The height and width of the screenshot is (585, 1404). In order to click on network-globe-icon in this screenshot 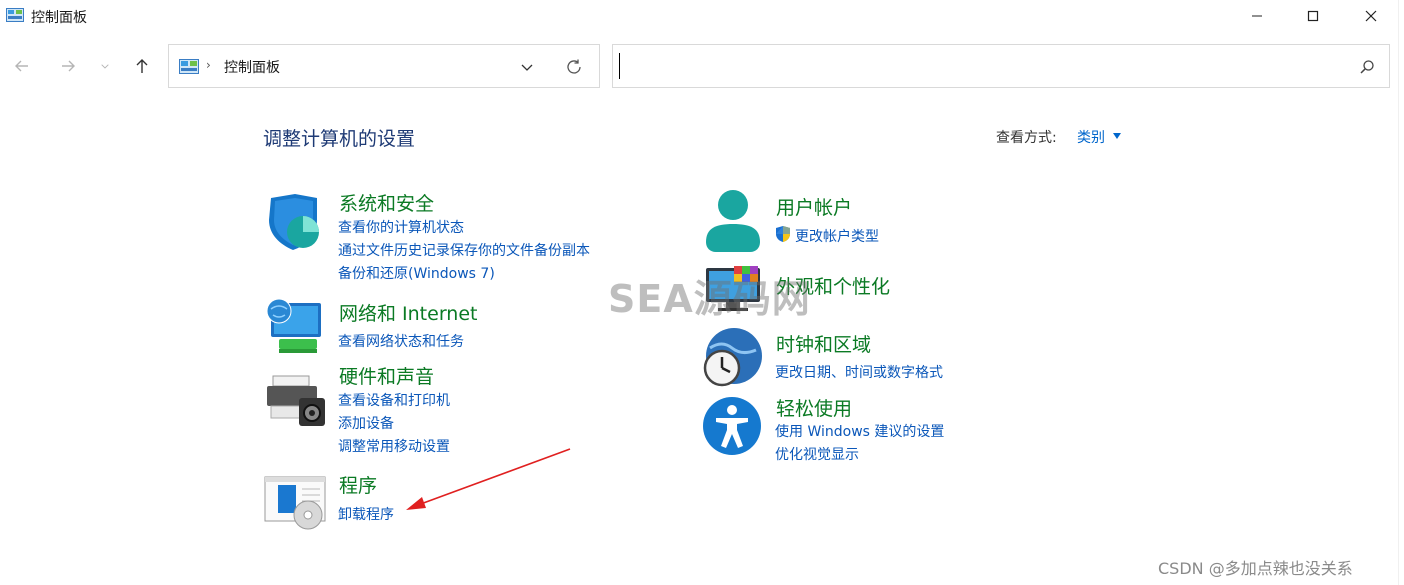, I will do `click(294, 326)`.